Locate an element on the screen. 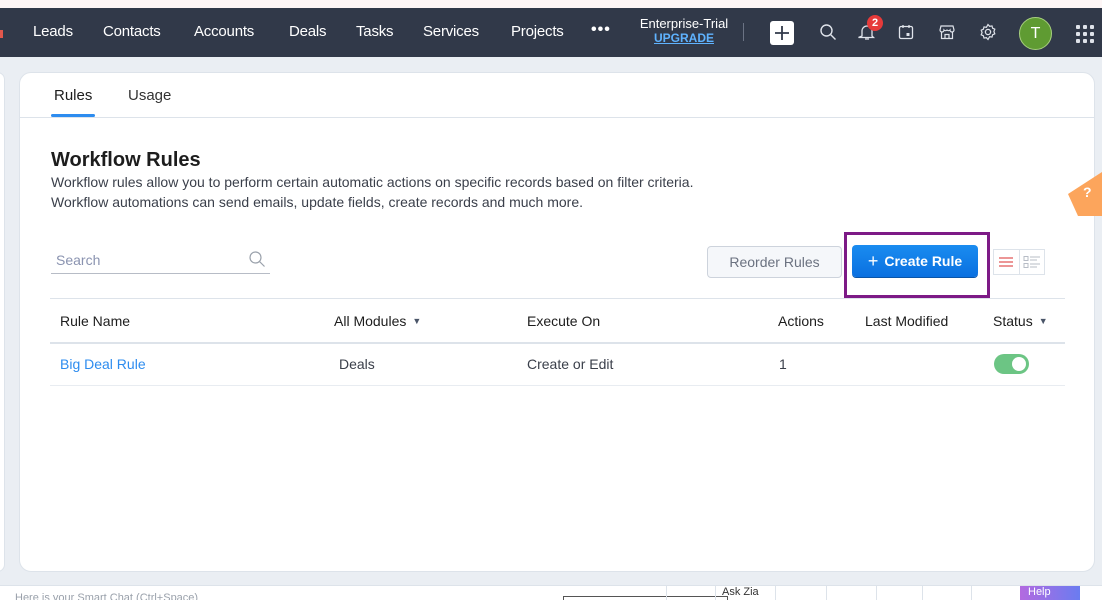 This screenshot has width=1102, height=600. search-button is located at coordinates (828, 32).